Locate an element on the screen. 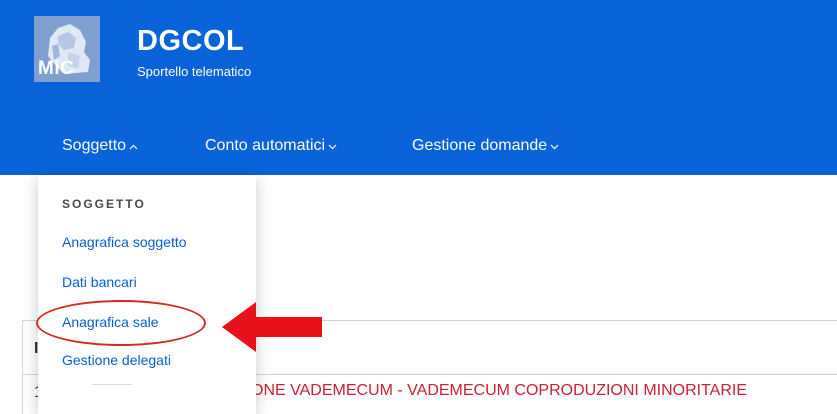 This screenshot has width=837, height=414. nav-item-label: Gestione domande is located at coordinates (480, 146).